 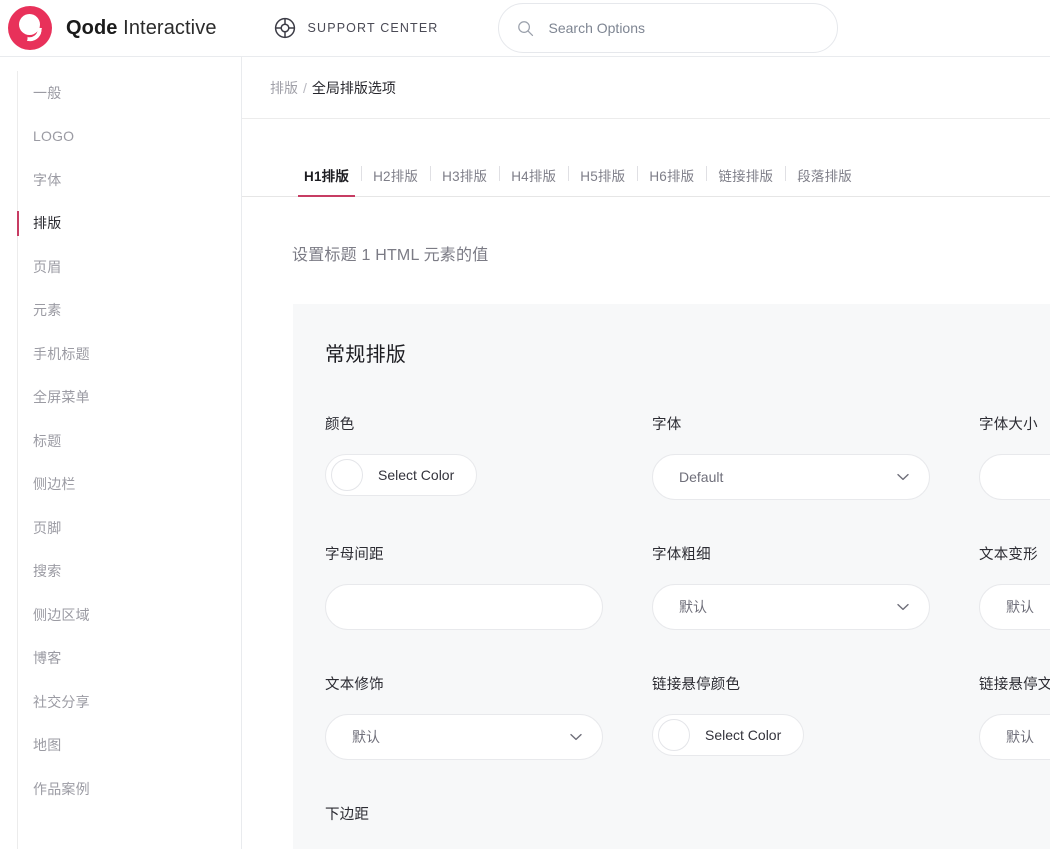 I want to click on sidebar-item-label: 一般, so click(x=47, y=92).